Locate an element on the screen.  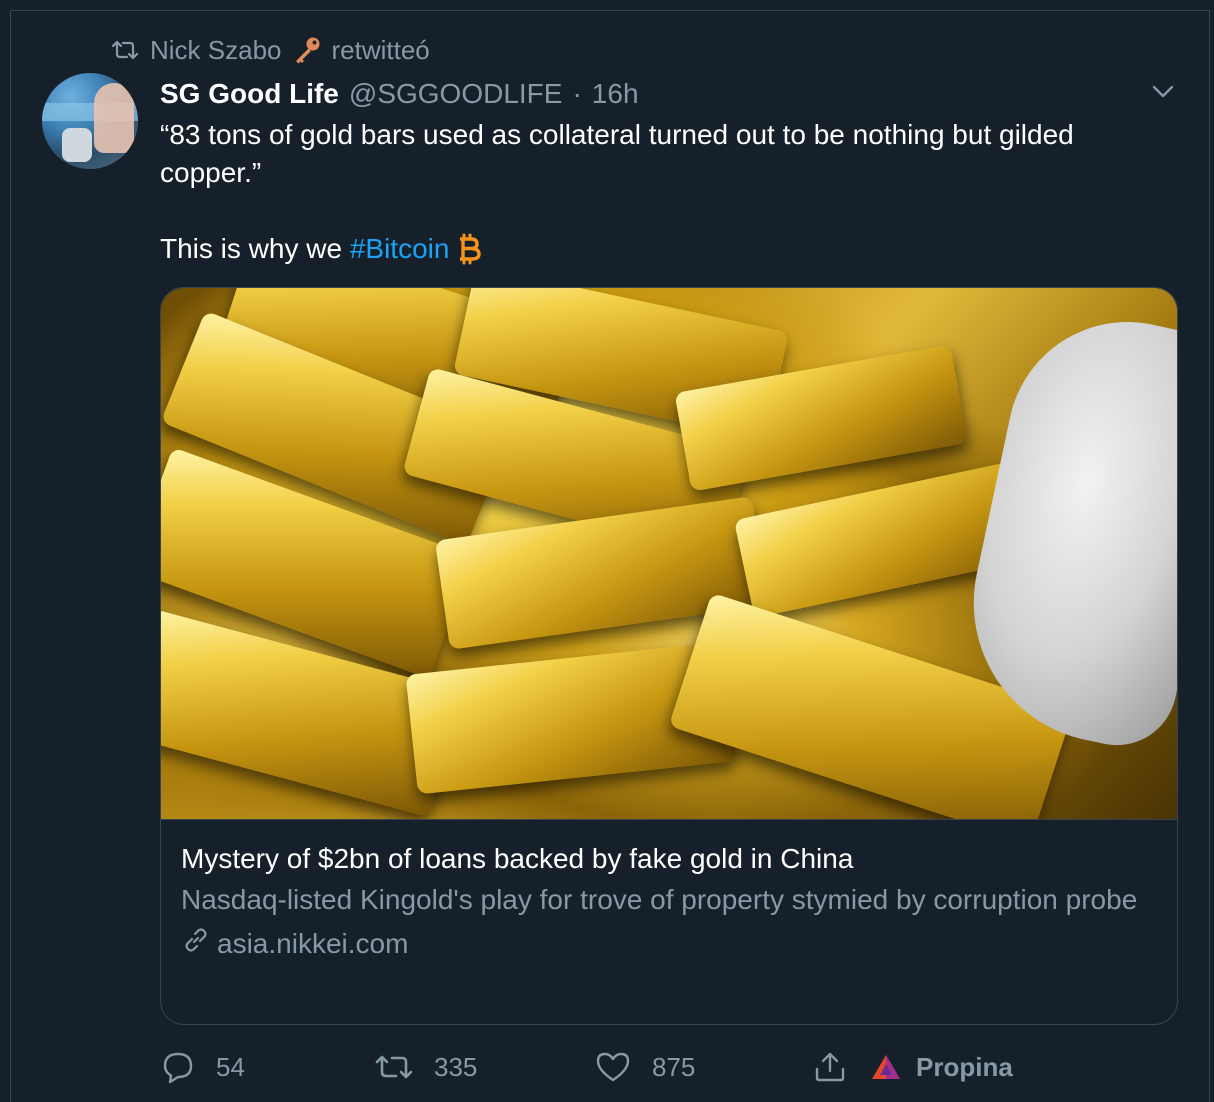
retweet-button: 335 is located at coordinates (425, 1067).